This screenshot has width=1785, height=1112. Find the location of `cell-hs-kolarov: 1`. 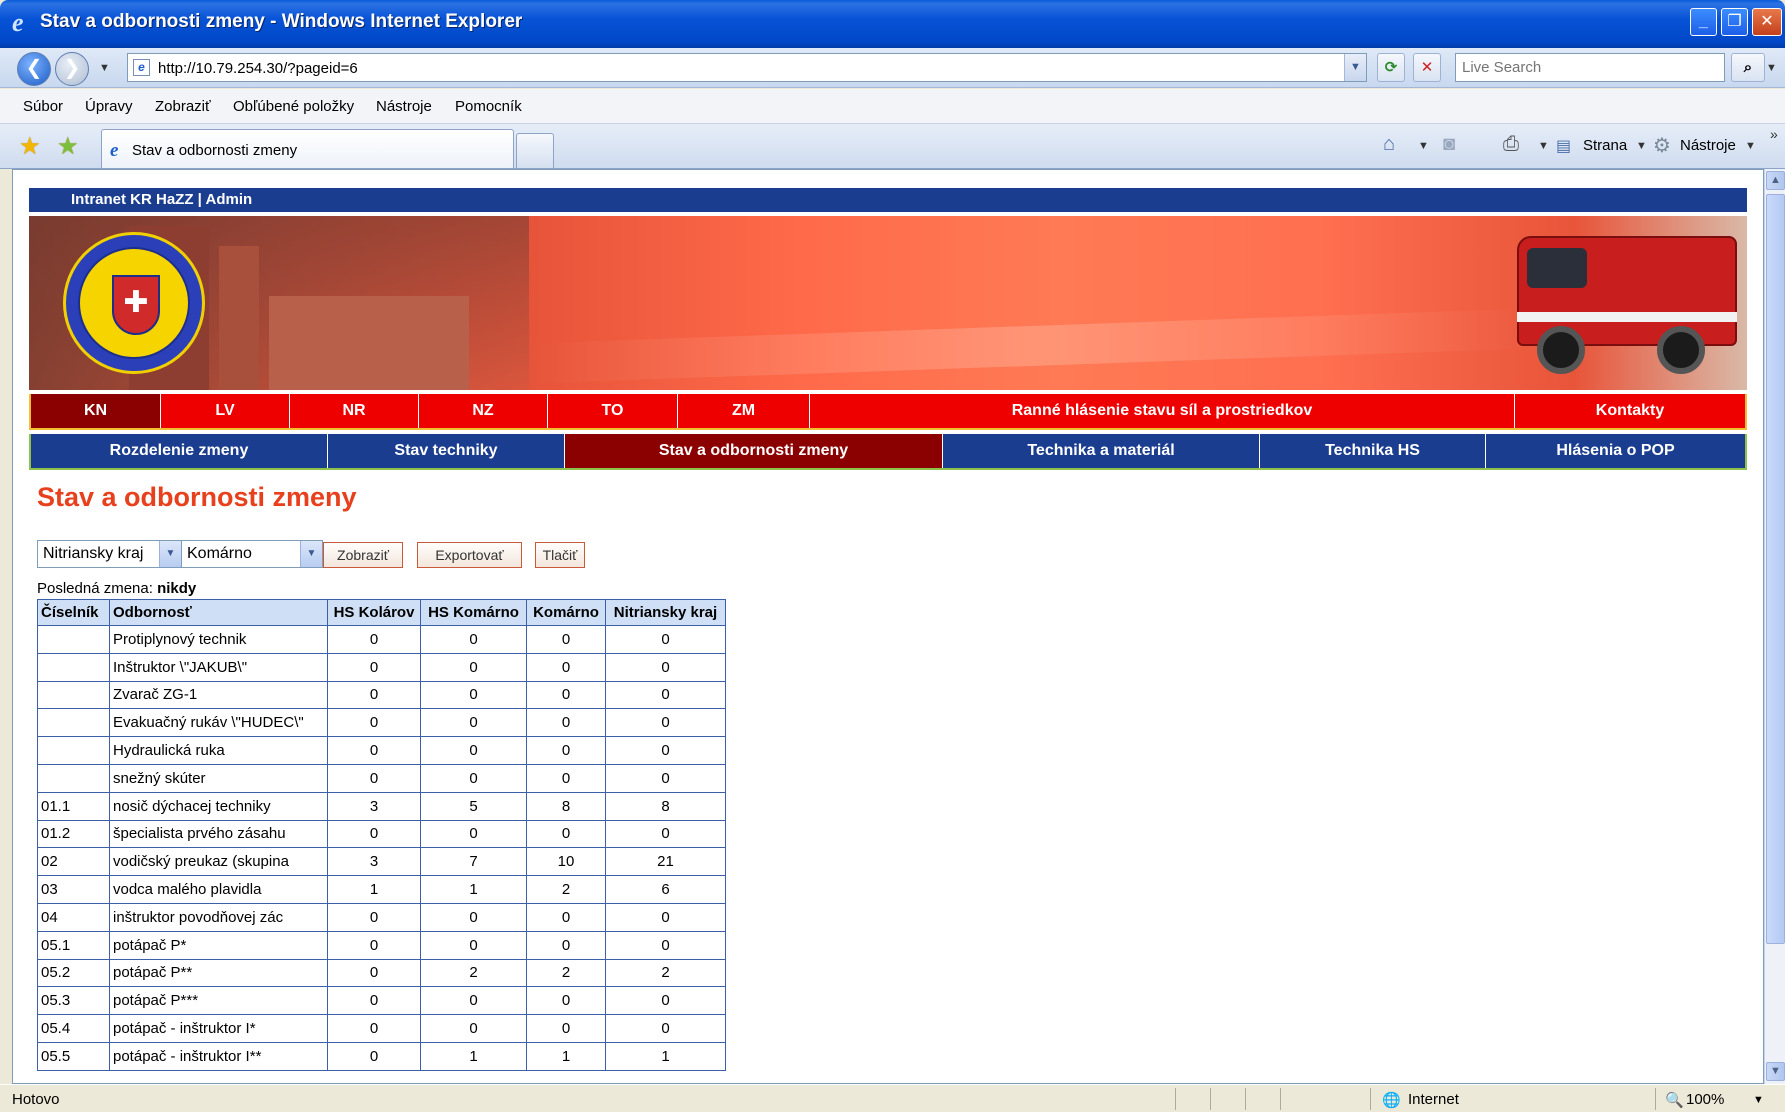

cell-hs-kolarov: 1 is located at coordinates (374, 889).